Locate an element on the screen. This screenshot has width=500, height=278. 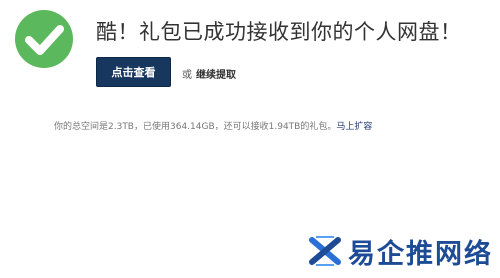
success-headline: 酷！礼包已成功接收到你的个人网盘！ is located at coordinates (279, 32).